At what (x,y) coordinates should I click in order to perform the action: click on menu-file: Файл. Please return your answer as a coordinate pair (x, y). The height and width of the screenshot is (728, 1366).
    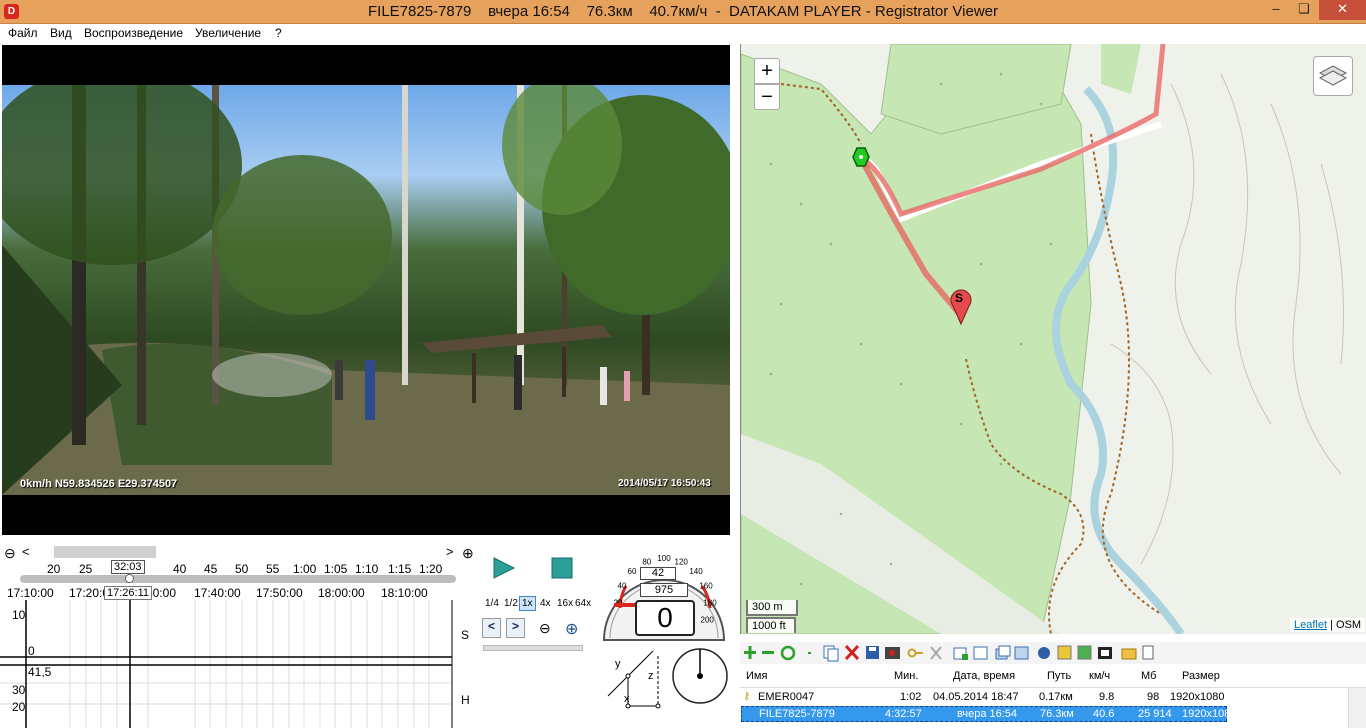
    Looking at the image, I should click on (23, 34).